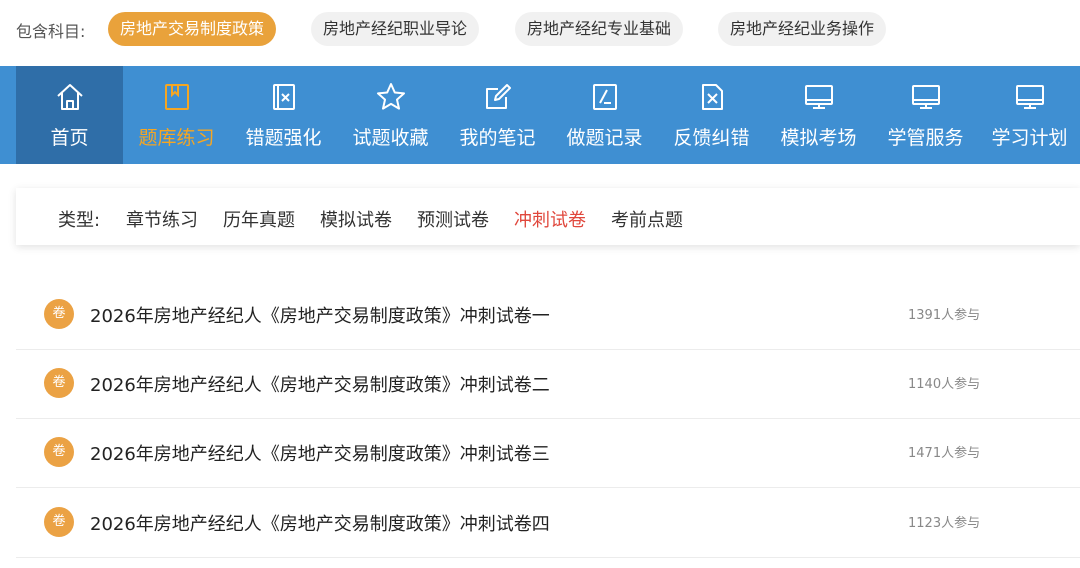  Describe the element at coordinates (320, 523) in the screenshot. I see `paper-title: 2026年房地产经纪人《房地产交易制度政策》冲刺试卷四` at that location.